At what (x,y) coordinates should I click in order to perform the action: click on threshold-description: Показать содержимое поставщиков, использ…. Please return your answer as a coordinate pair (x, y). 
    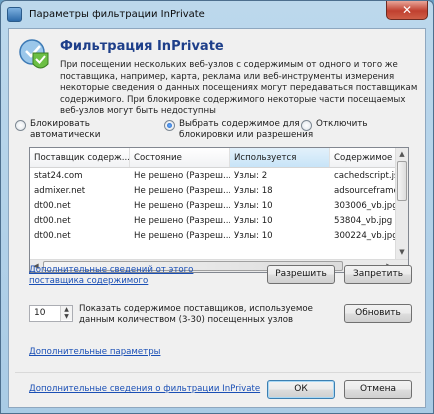
    Looking at the image, I should click on (196, 314).